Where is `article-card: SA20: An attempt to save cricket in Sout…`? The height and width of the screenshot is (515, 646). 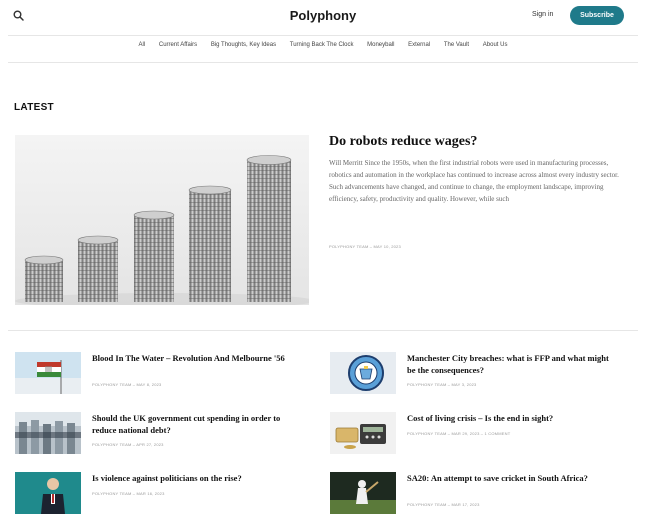 article-card: SA20: An attempt to save cricket in Sout… is located at coordinates (475, 493).